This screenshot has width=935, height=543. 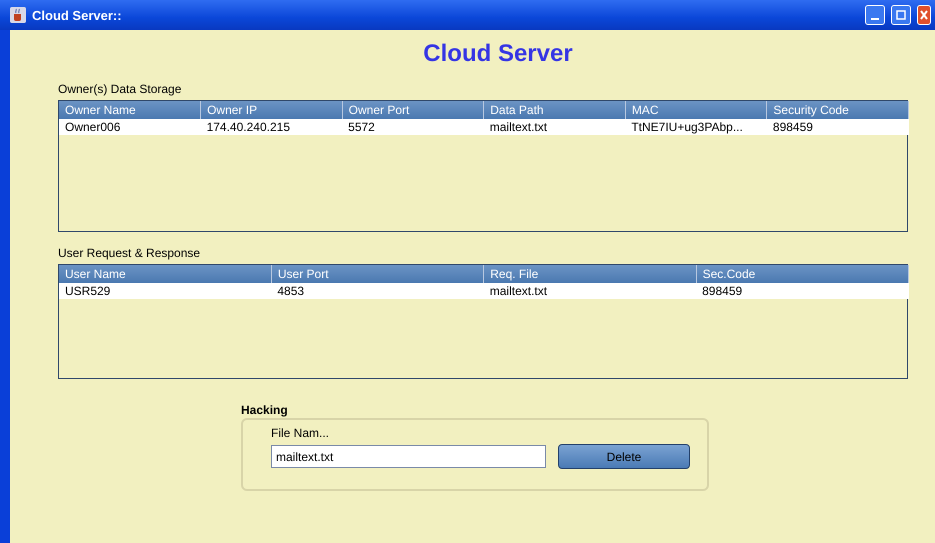 I want to click on section-label: Owner(s) Data Storage, so click(x=120, y=89).